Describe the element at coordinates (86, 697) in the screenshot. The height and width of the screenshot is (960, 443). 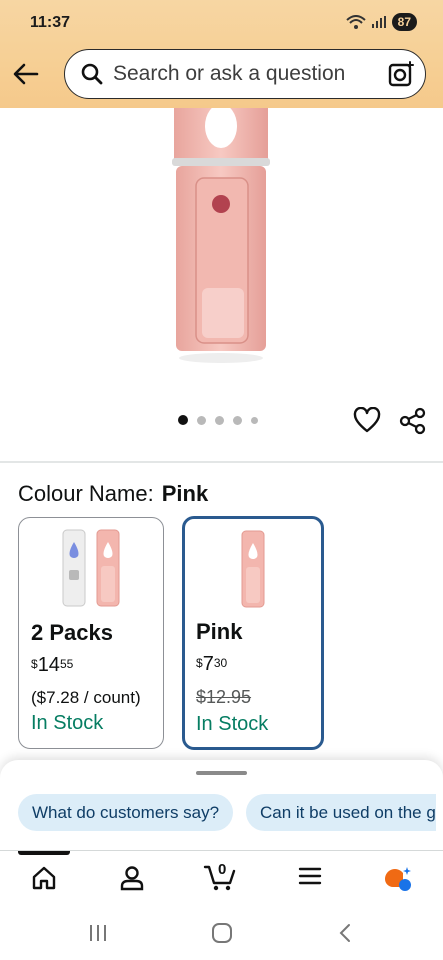
I see `price-per-unit: ($7.28 / count)` at that location.